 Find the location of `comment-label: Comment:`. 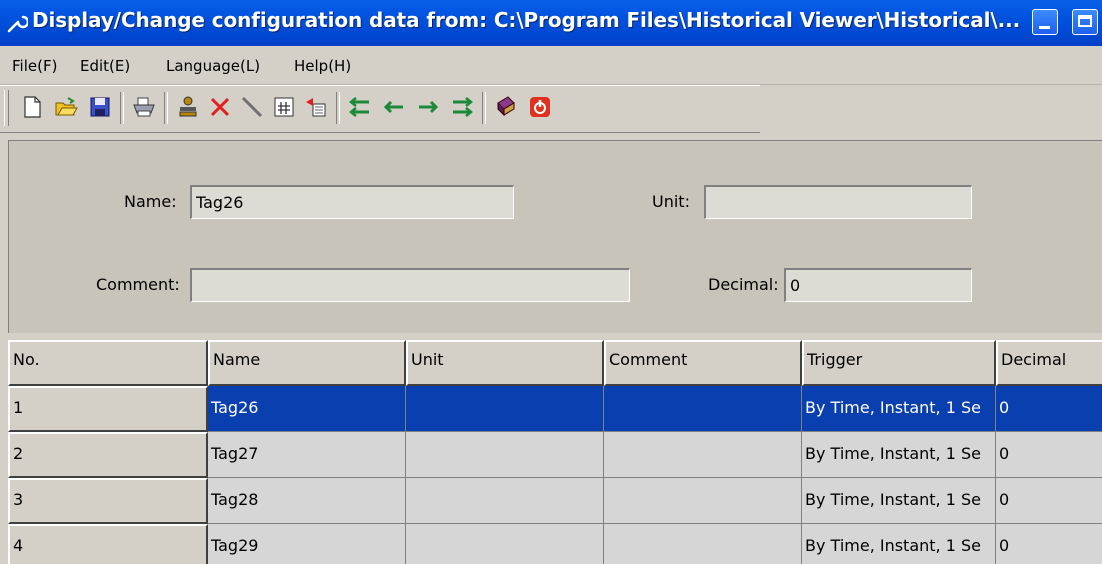

comment-label: Comment: is located at coordinates (138, 284).